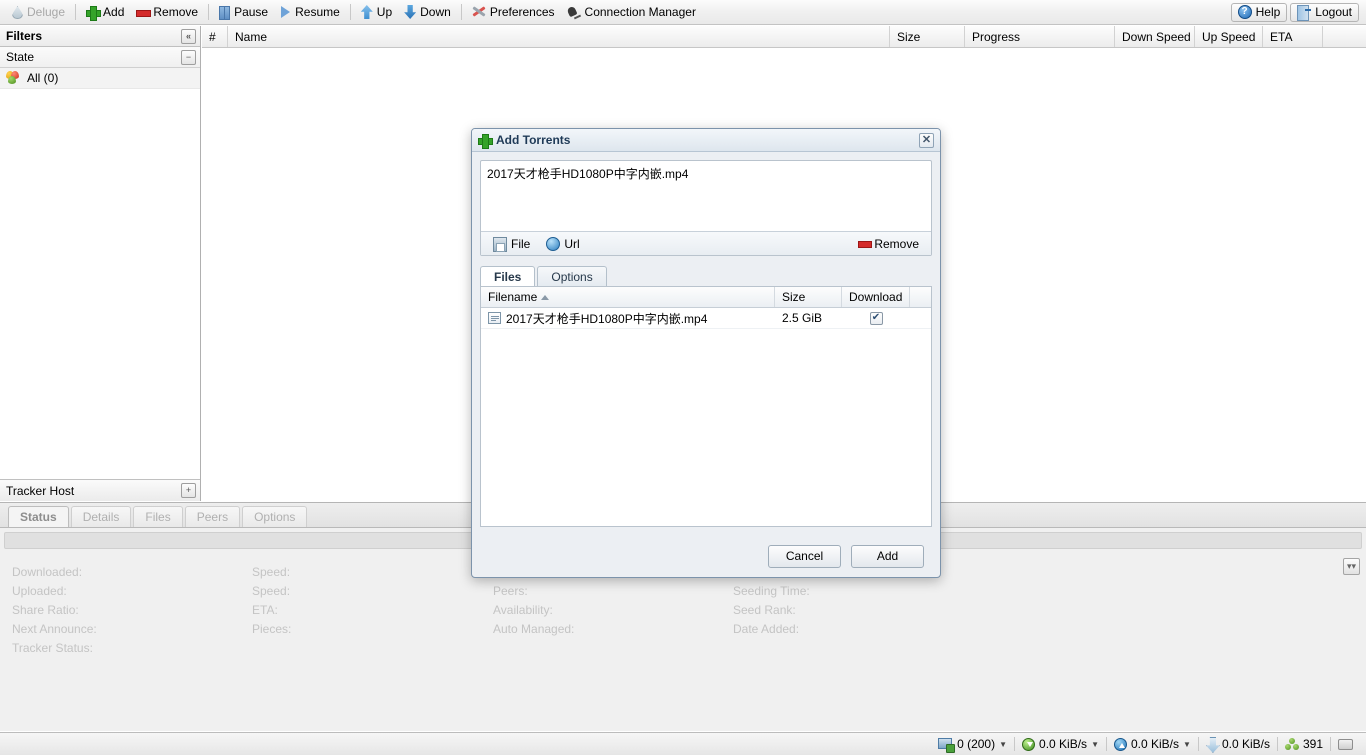 This screenshot has width=1366, height=755. What do you see at coordinates (553, 243) in the screenshot?
I see `globe-add-icon` at bounding box center [553, 243].